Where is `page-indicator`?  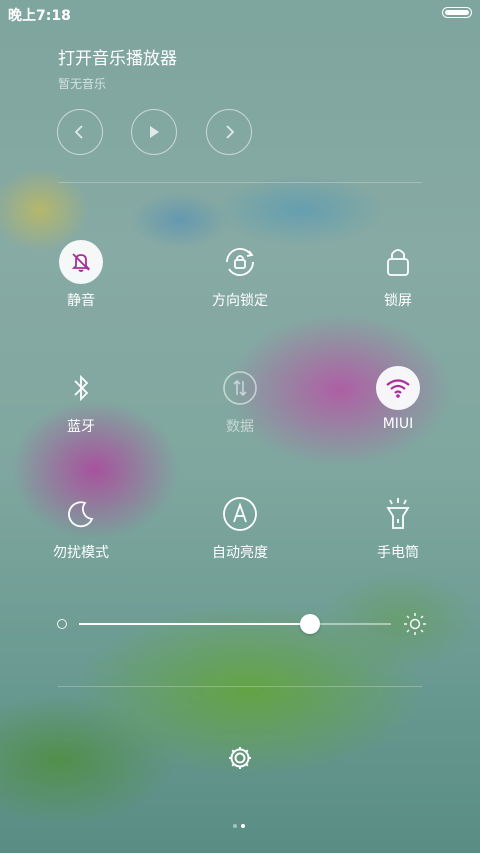 page-indicator is located at coordinates (239, 820).